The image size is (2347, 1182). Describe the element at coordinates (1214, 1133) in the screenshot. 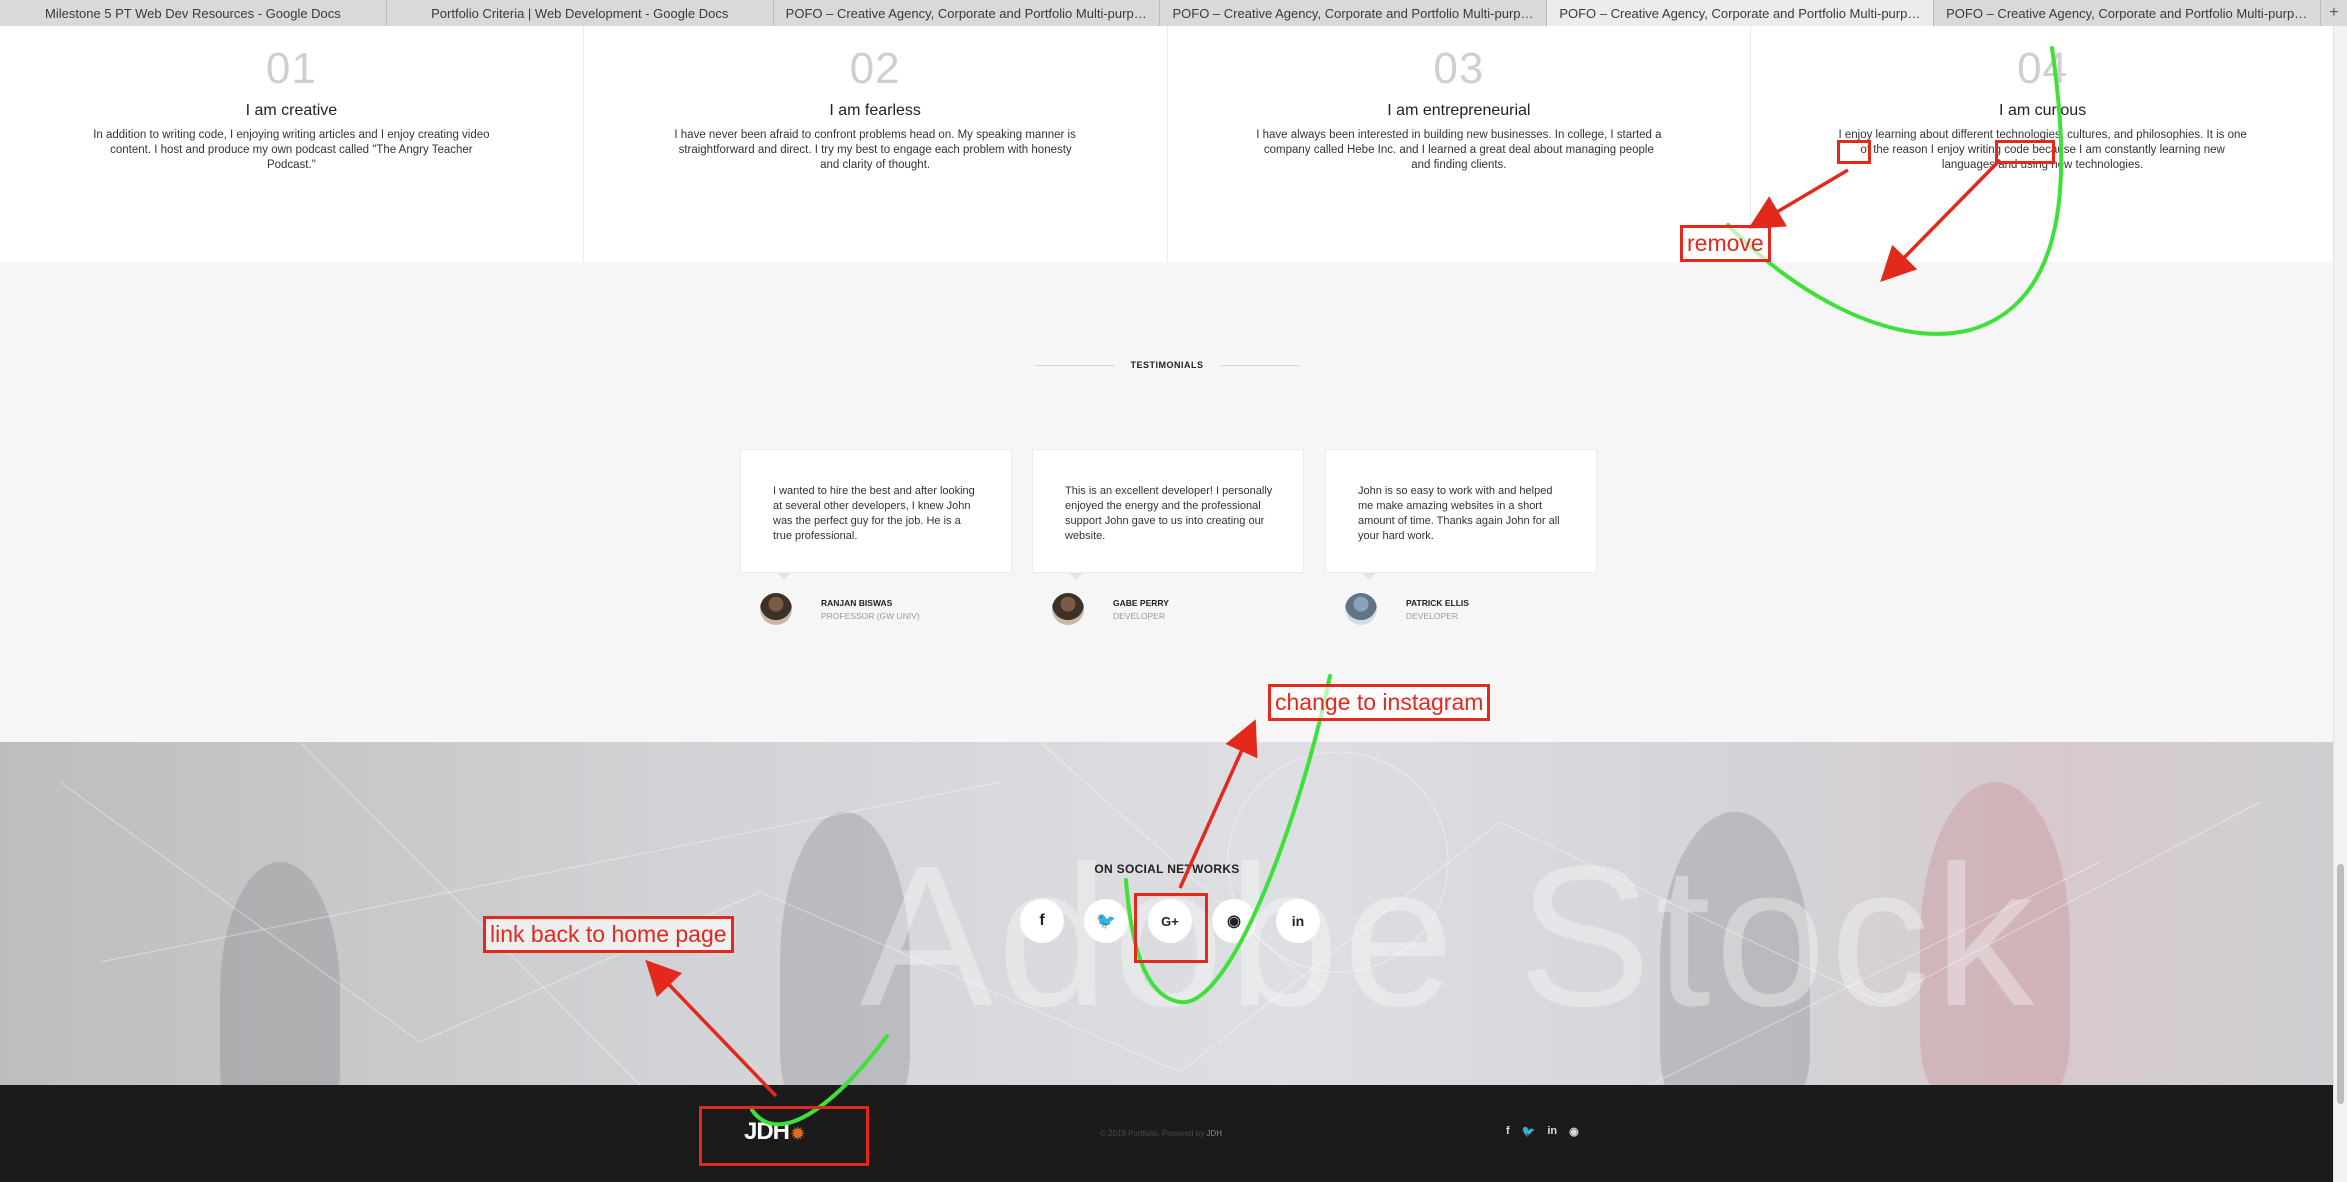

I see `copyright-link: JDH` at that location.